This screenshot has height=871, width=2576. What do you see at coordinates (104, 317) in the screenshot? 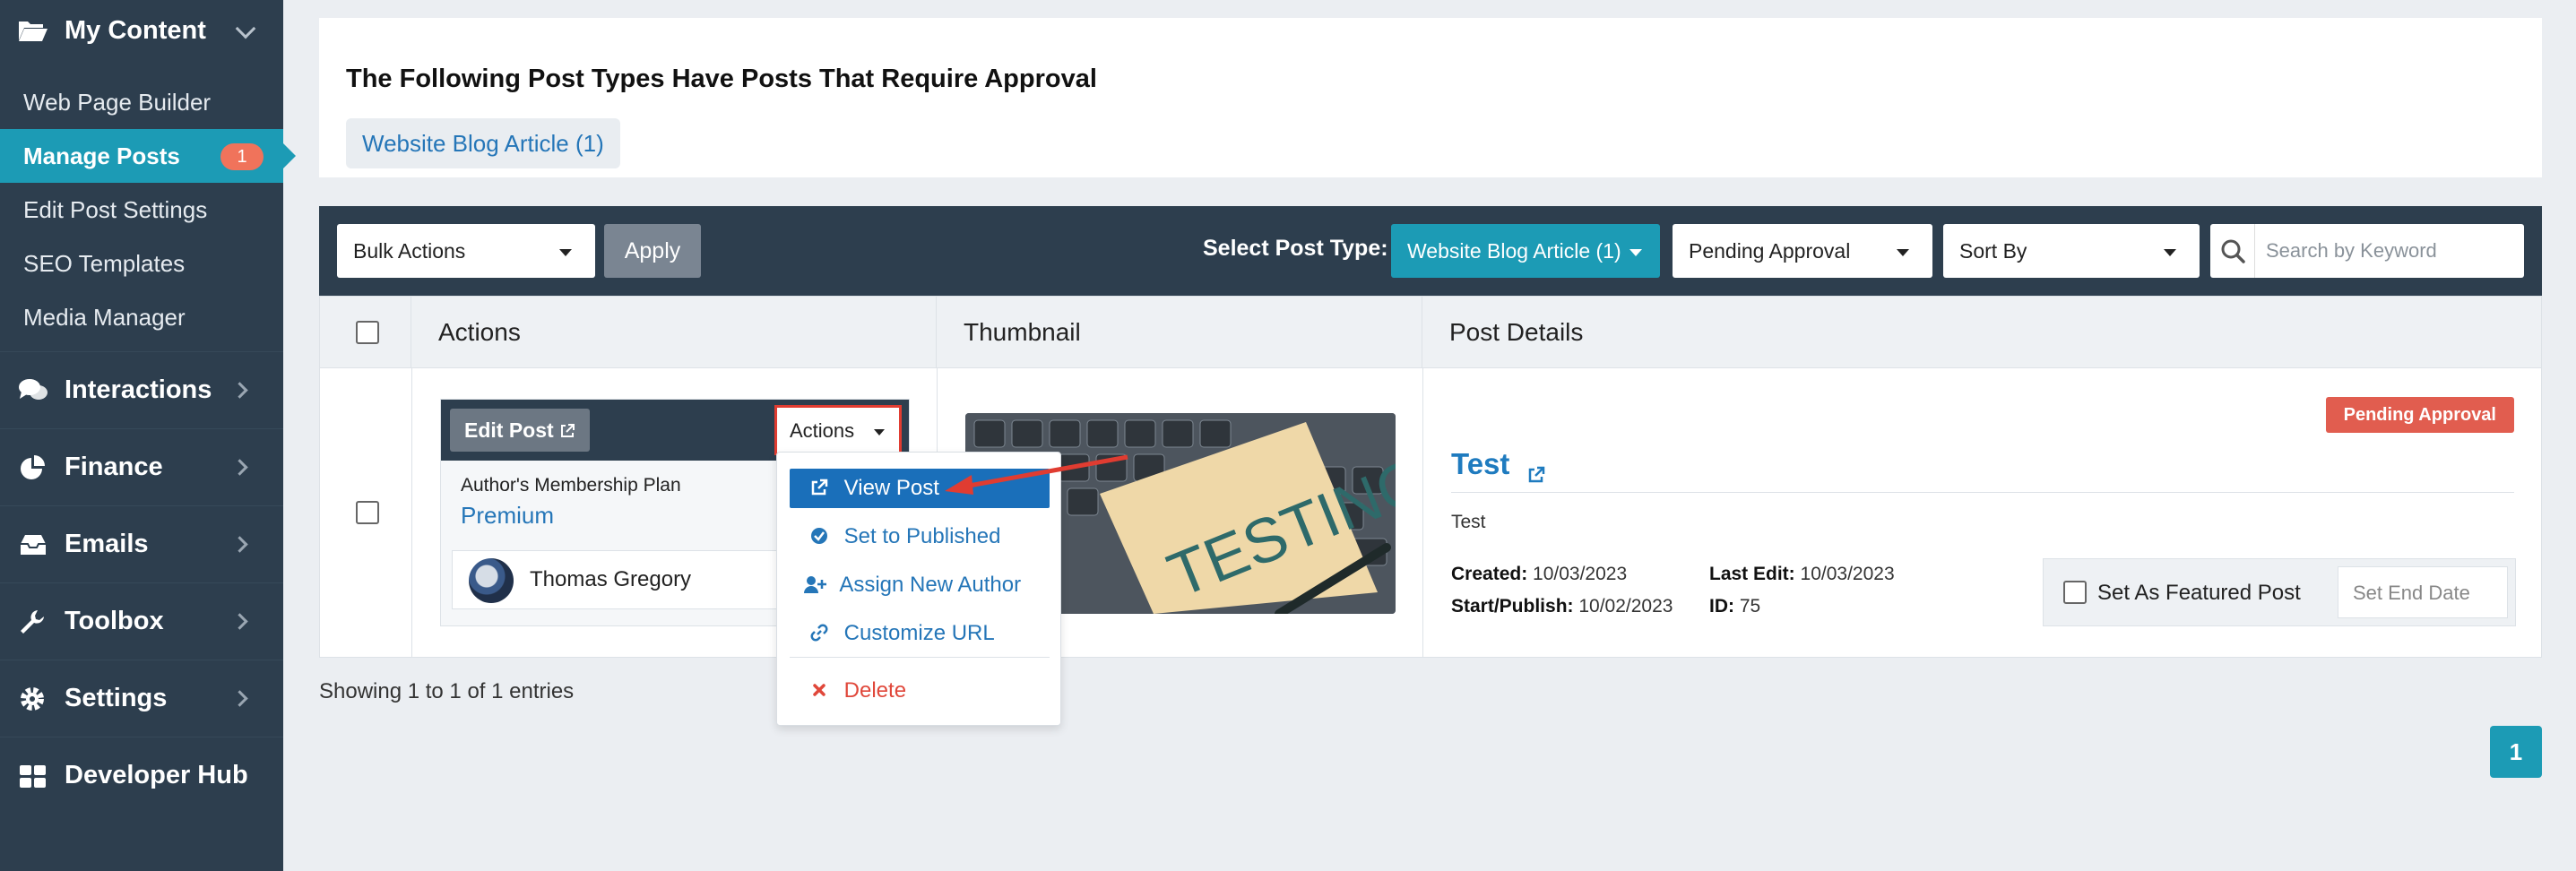
I see `sidebar-item-label: Media Manager` at bounding box center [104, 317].